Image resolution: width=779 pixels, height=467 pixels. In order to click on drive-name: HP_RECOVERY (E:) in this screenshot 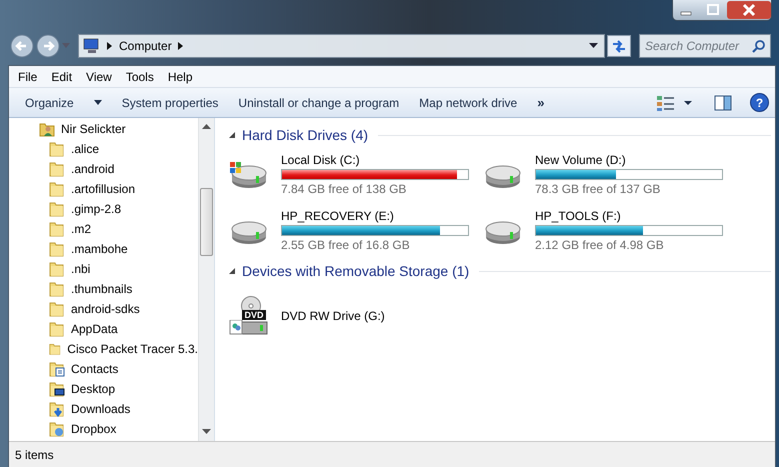, I will do `click(375, 215)`.